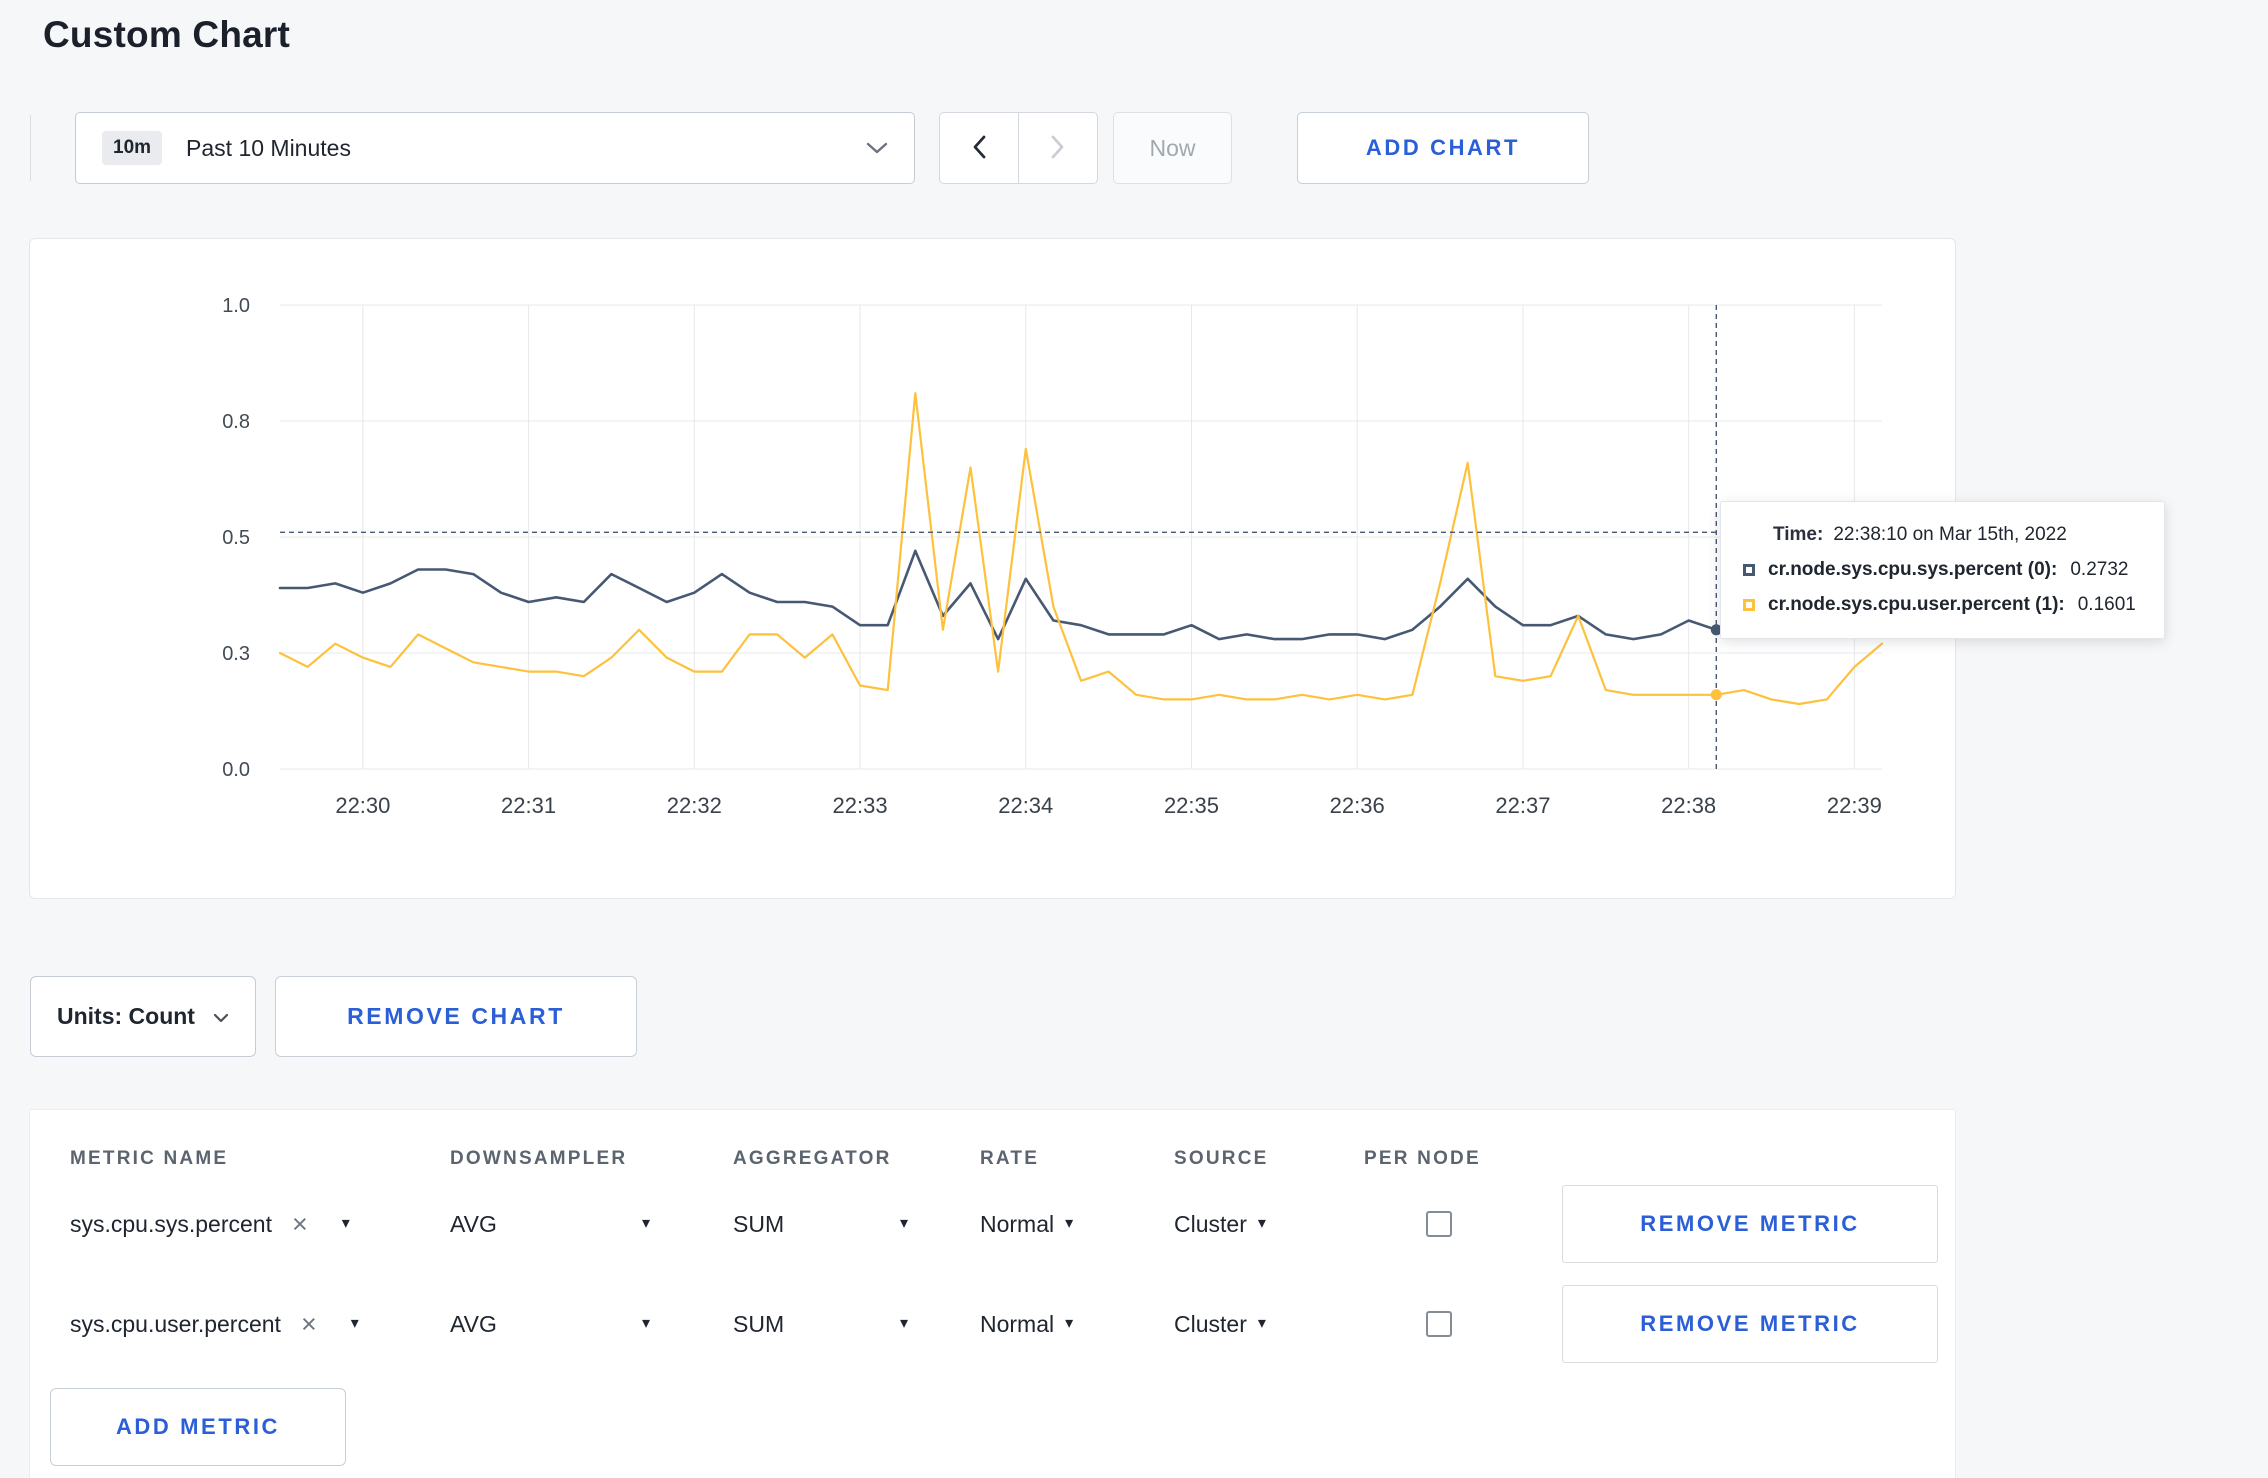 This screenshot has width=2268, height=1478. Describe the element at coordinates (1149, 1016) in the screenshot. I see `units-row: Units: Count REMOVE CHART` at that location.